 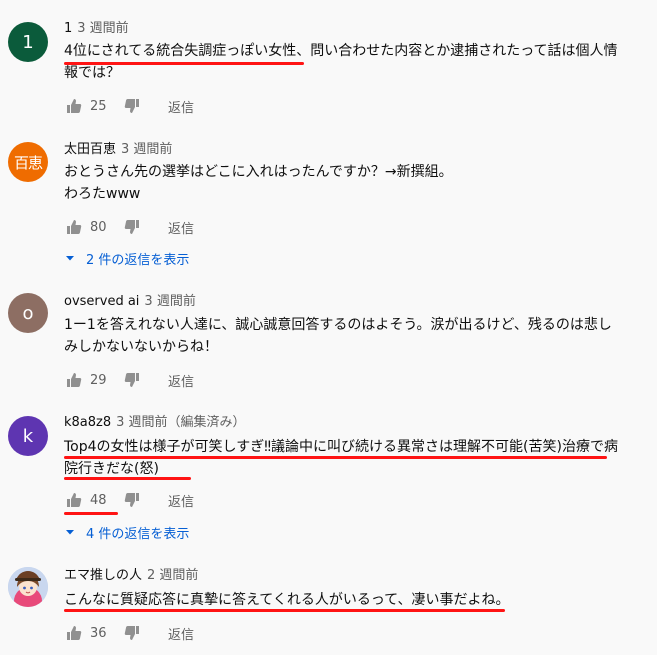 I want to click on comment-time: 3 週間前（編集済み）, so click(x=180, y=422).